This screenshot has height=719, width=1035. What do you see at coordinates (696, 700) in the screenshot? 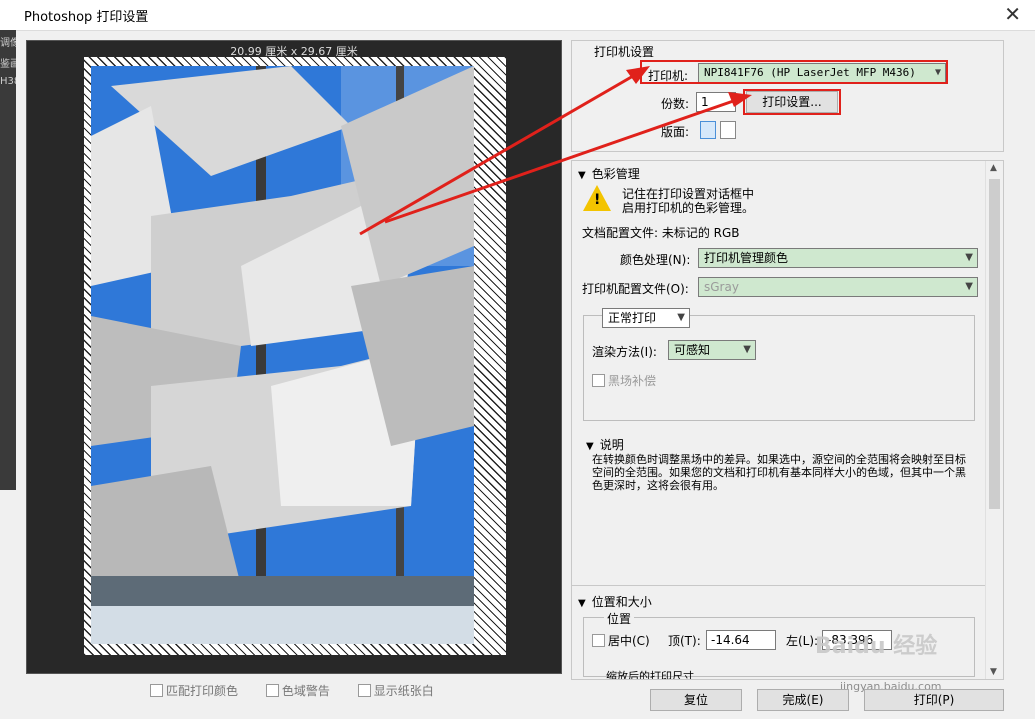
I see `reset-button: 复位` at bounding box center [696, 700].